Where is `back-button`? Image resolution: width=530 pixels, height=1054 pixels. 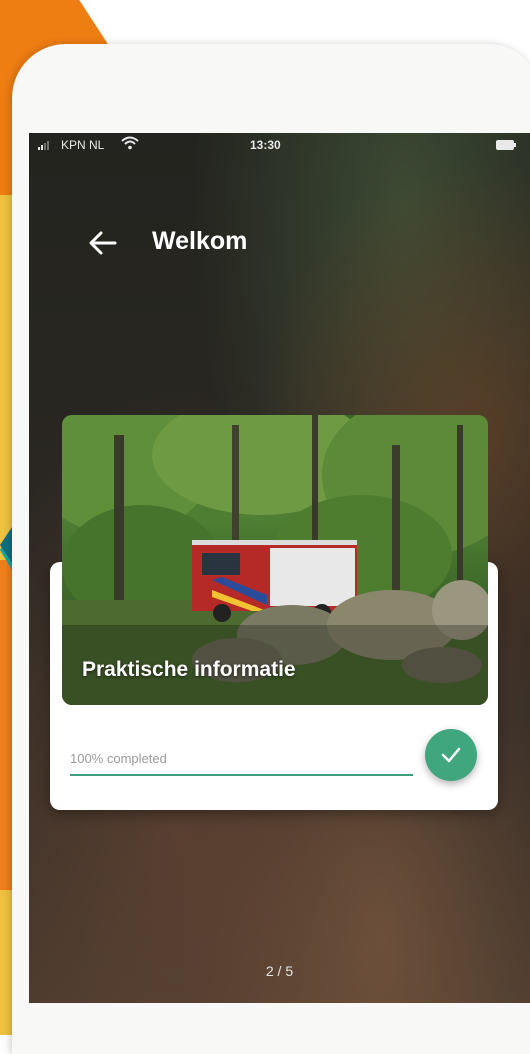 back-button is located at coordinates (103, 243).